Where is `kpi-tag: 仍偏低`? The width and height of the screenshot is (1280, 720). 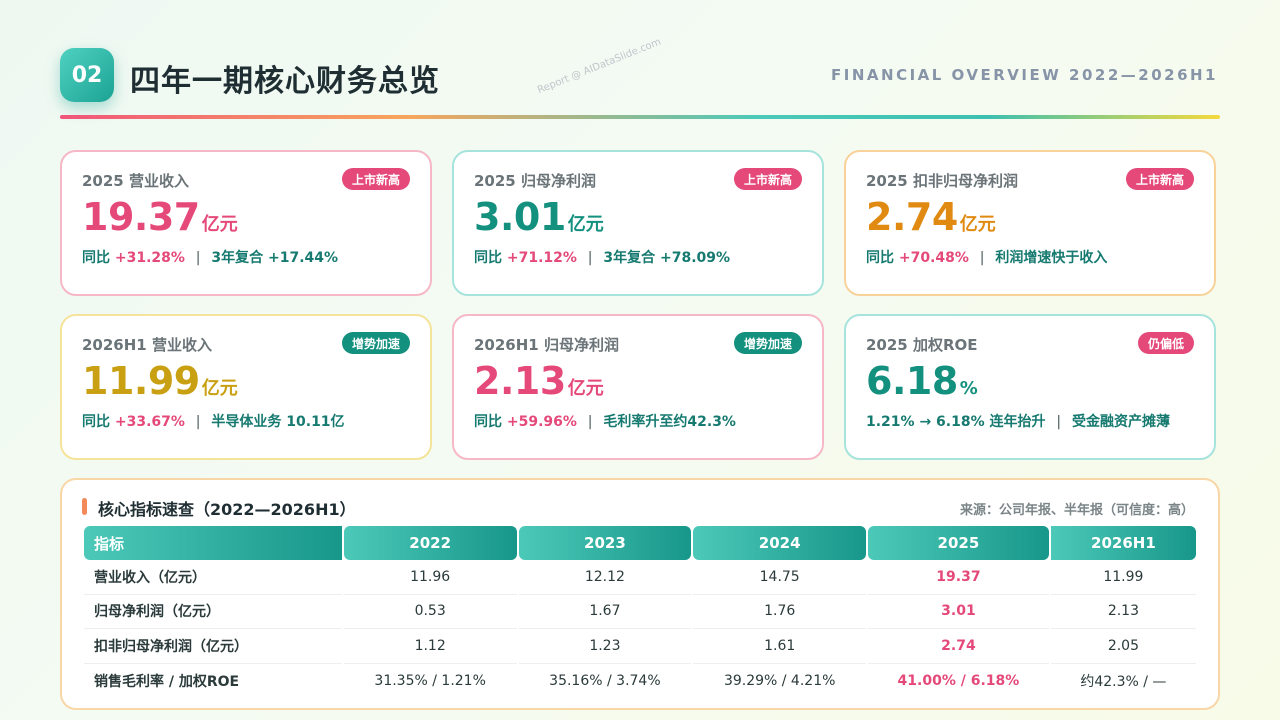 kpi-tag: 仍偏低 is located at coordinates (1165, 343).